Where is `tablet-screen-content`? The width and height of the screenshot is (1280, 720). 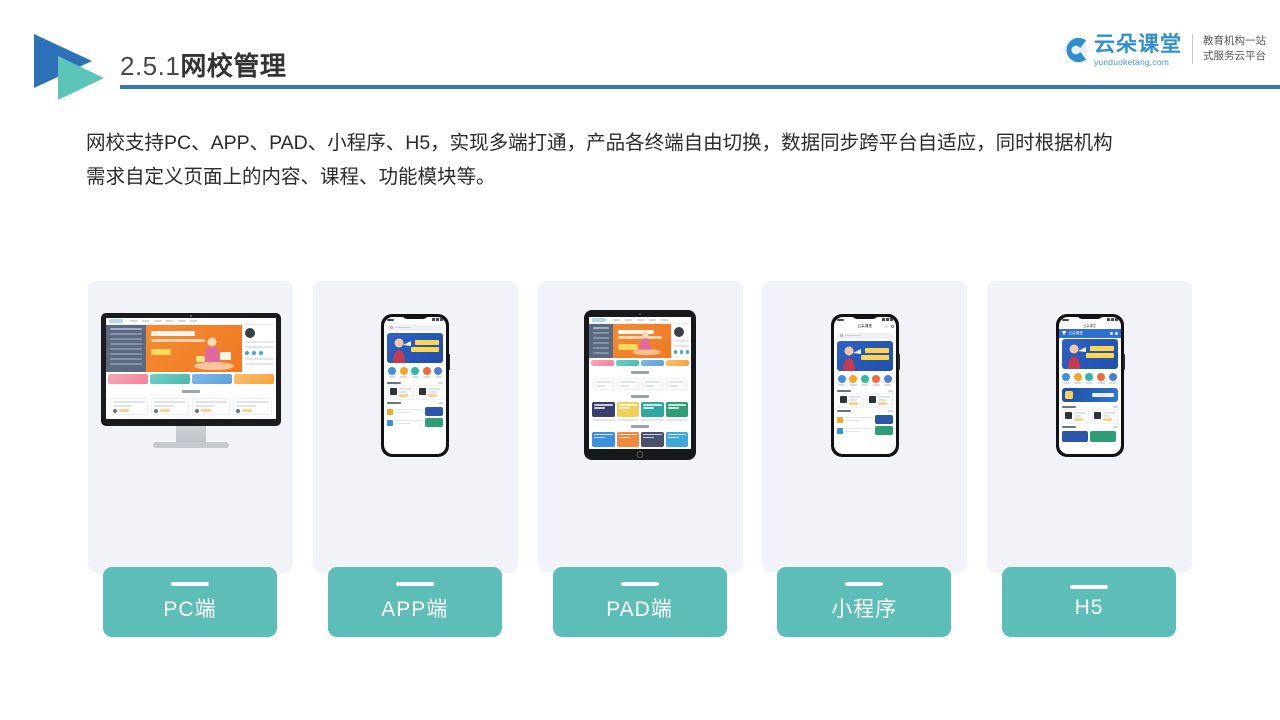
tablet-screen-content is located at coordinates (640, 383).